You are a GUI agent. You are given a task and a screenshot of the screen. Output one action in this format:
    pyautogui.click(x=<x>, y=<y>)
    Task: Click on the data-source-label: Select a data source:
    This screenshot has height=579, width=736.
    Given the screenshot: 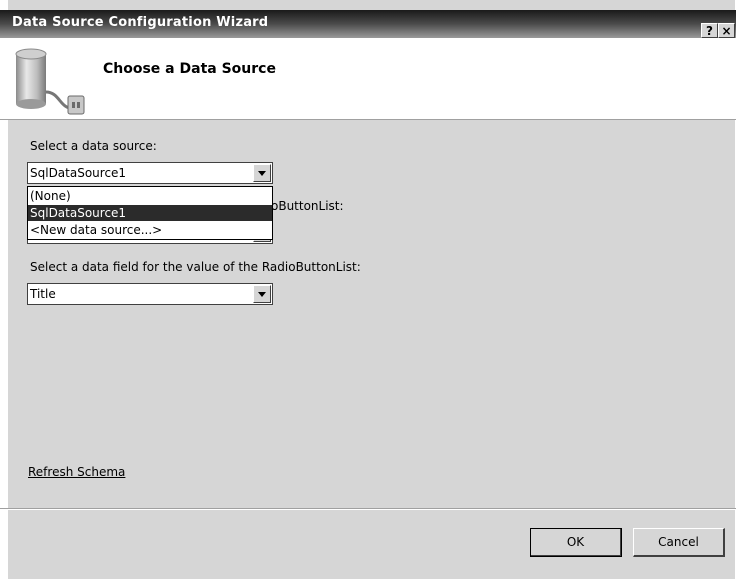 What is the action you would take?
    pyautogui.click(x=93, y=146)
    